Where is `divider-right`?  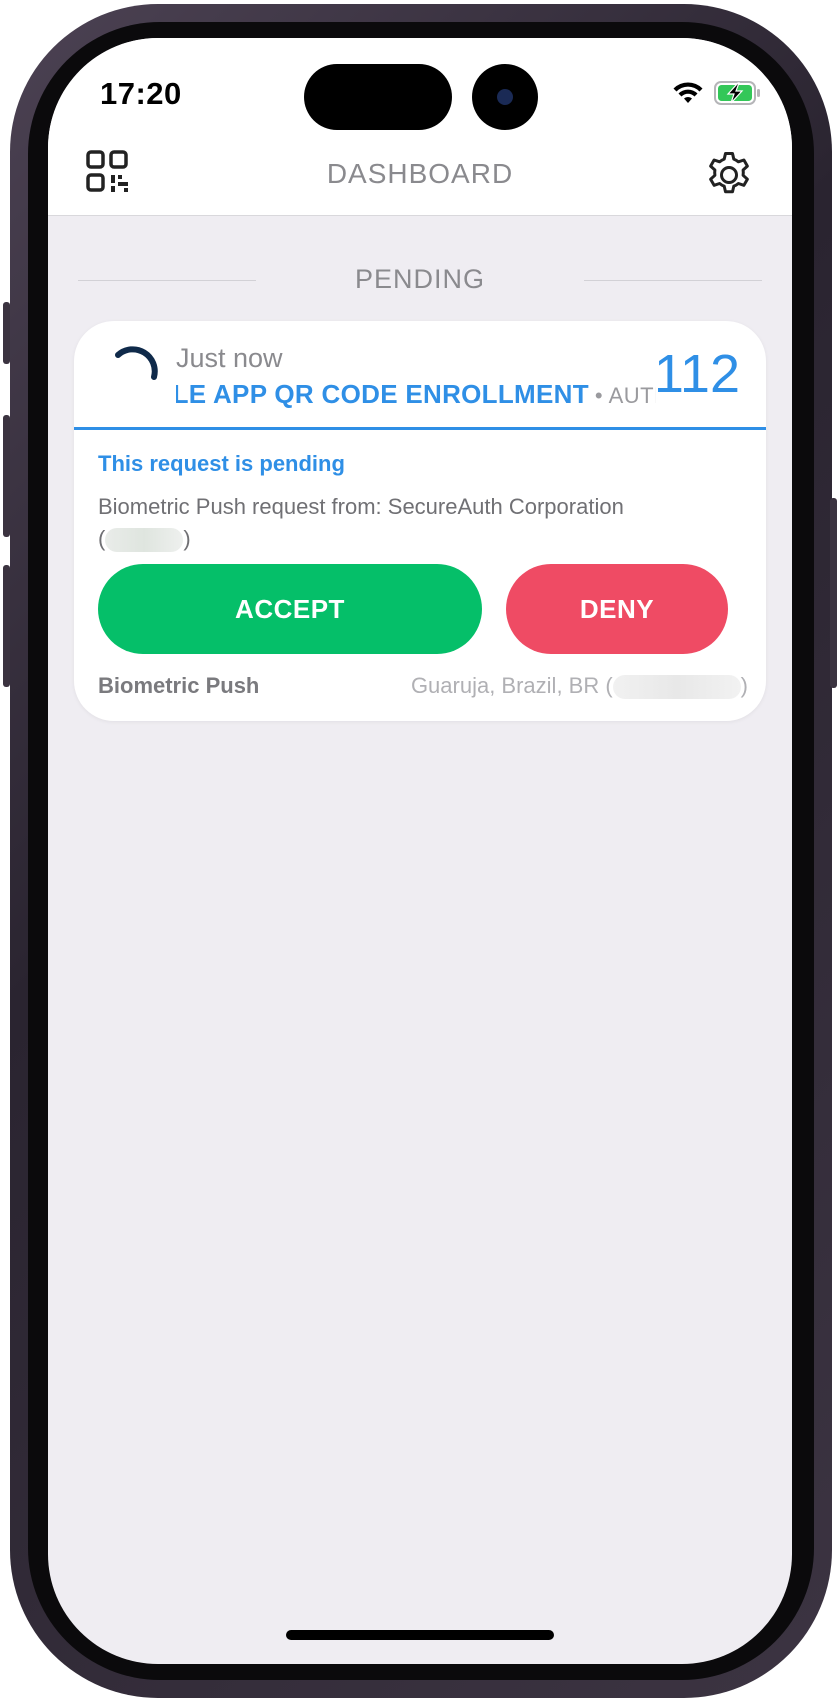 divider-right is located at coordinates (673, 280).